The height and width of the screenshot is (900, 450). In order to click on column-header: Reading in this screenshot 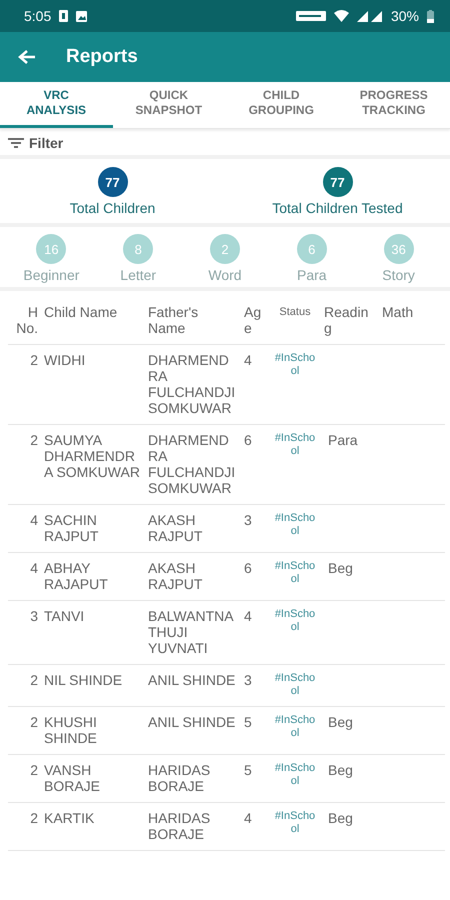, I will do `click(347, 320)`.